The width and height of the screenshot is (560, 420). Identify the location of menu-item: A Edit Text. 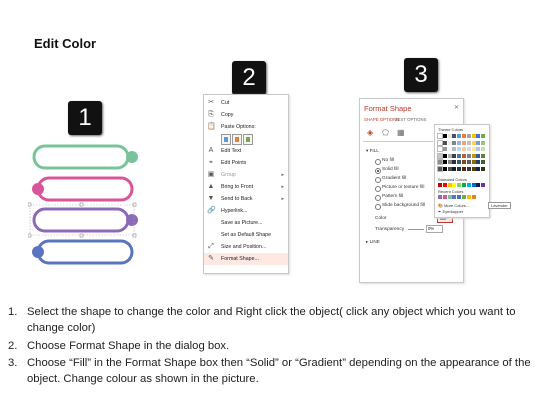
(246, 151).